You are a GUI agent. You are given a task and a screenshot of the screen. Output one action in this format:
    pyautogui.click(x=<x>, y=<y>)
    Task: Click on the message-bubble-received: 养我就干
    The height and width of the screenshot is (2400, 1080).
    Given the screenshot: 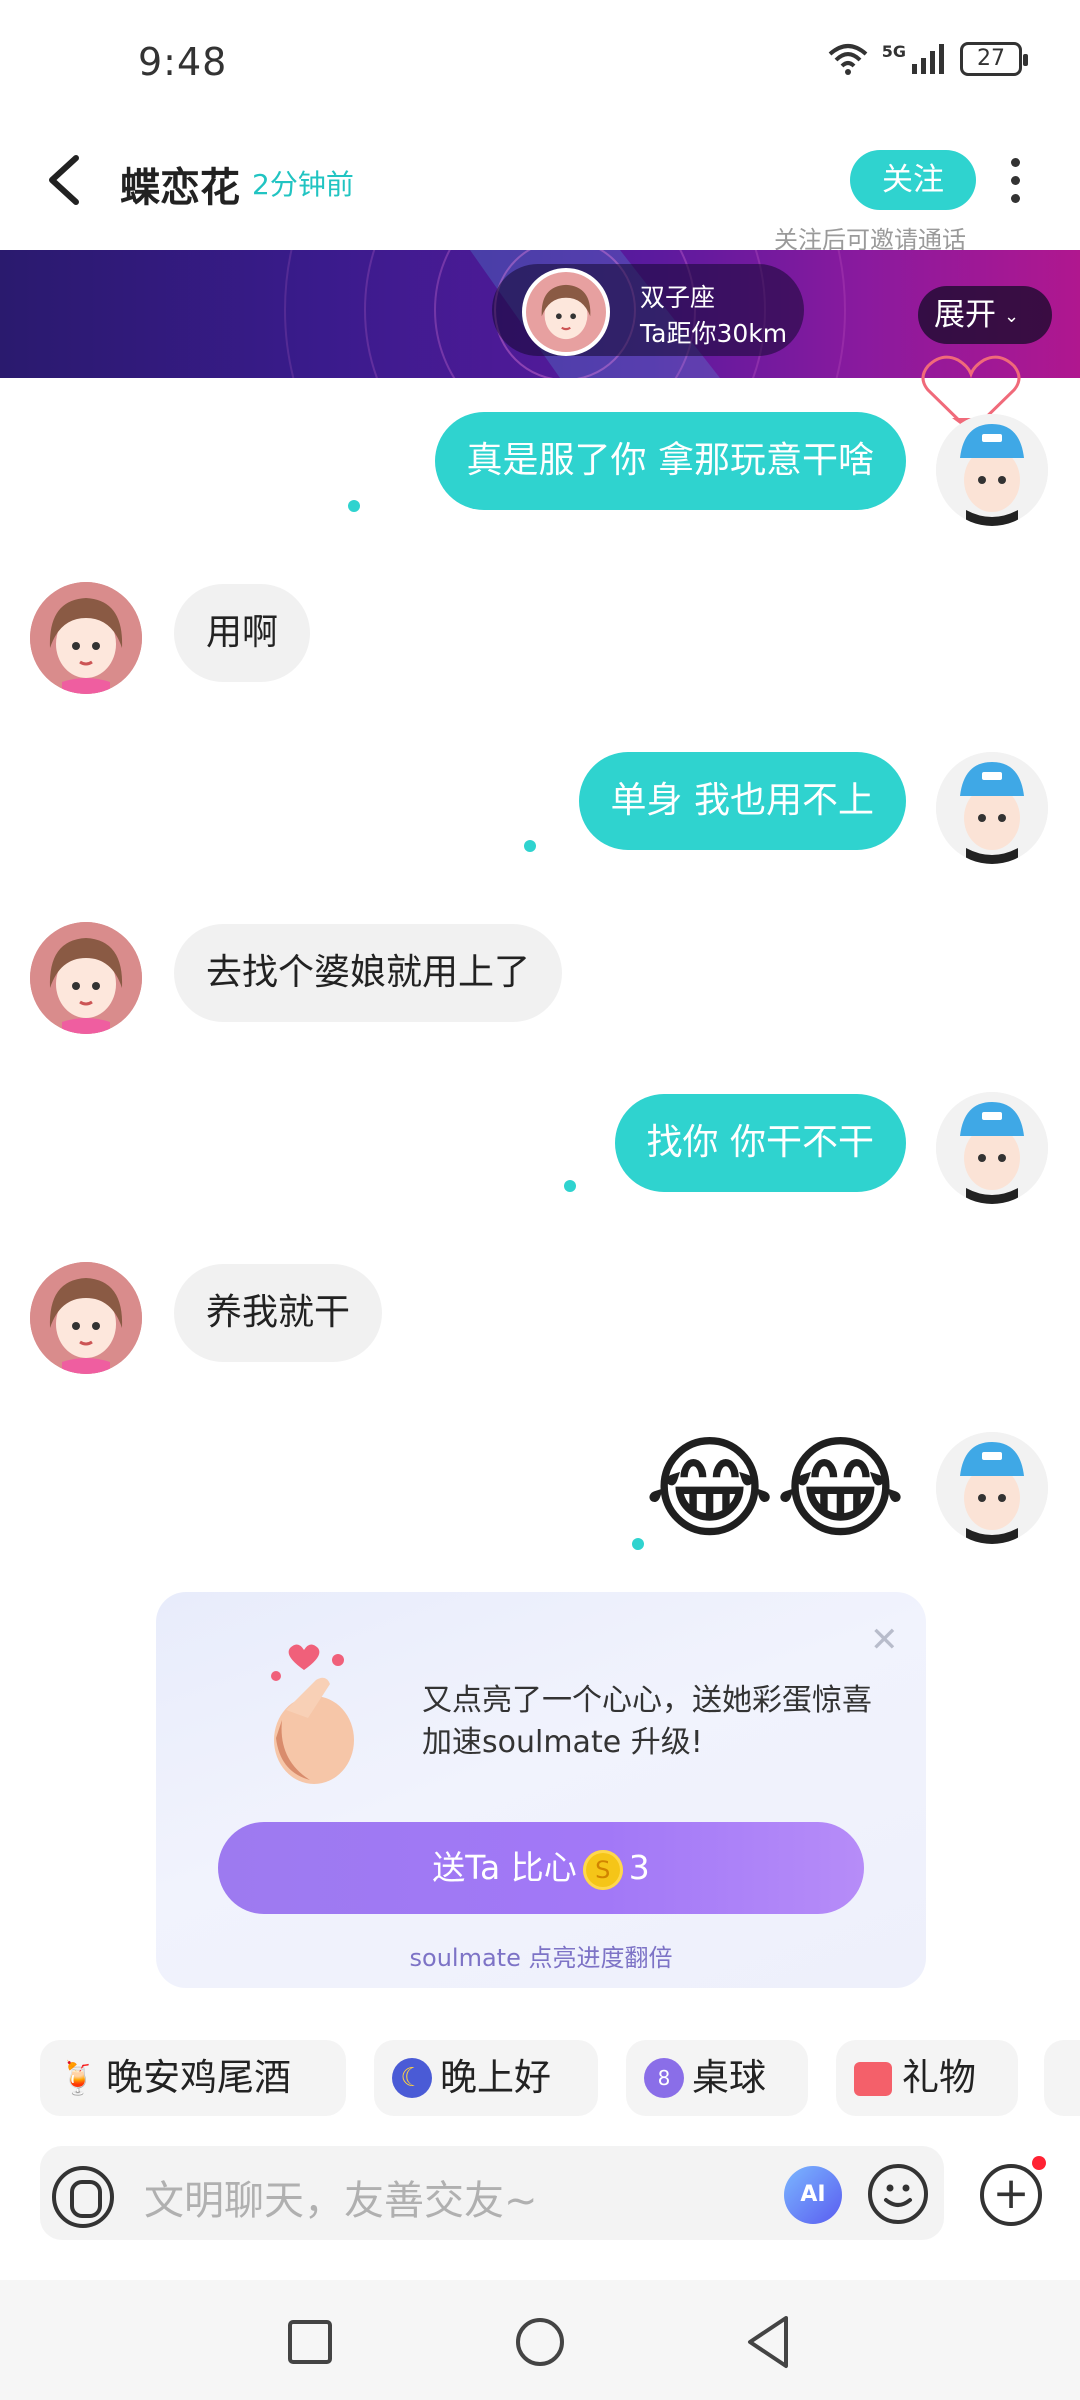 What is the action you would take?
    pyautogui.click(x=278, y=1313)
    